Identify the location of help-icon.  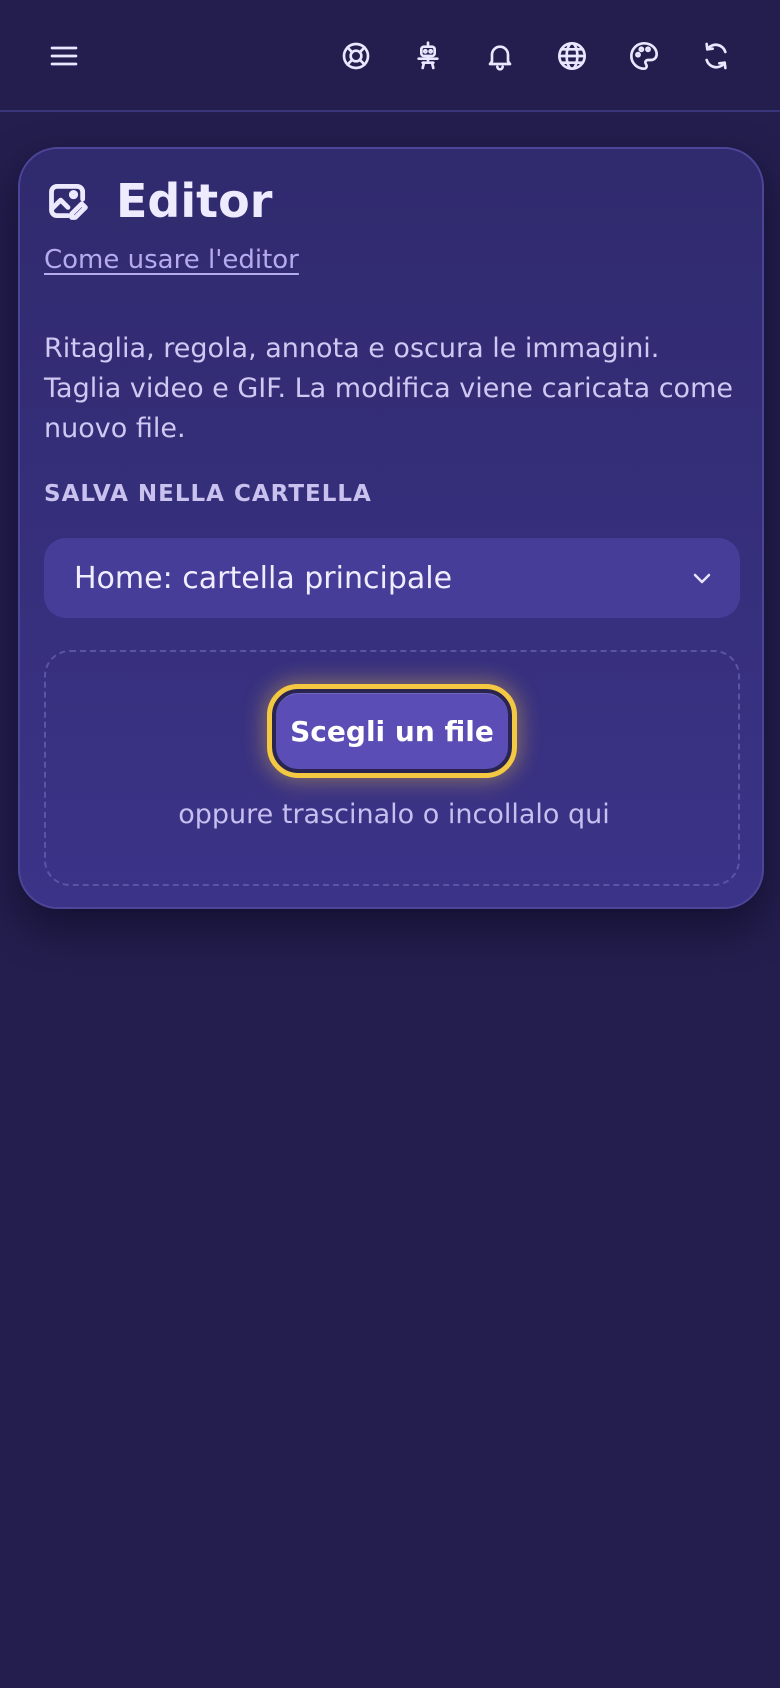
(356, 56).